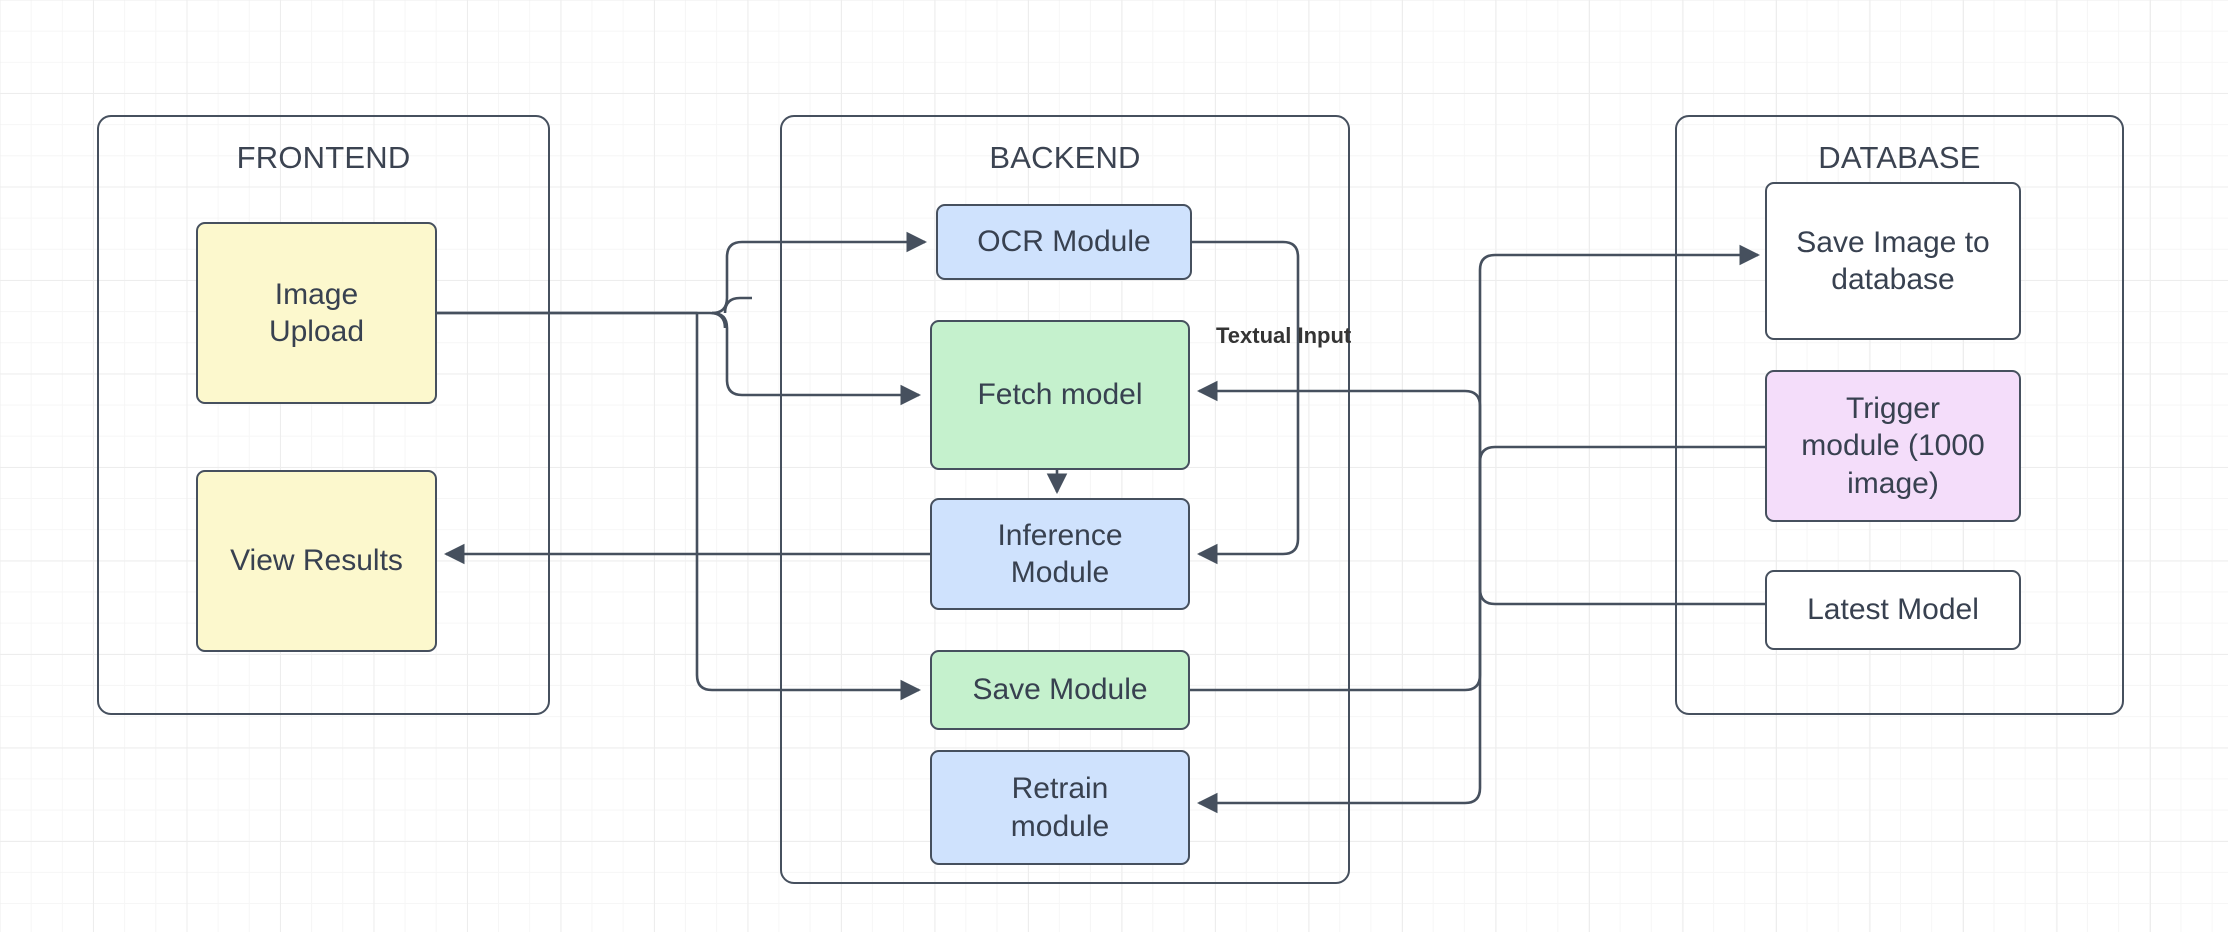 The width and height of the screenshot is (2228, 932). I want to click on node-fetch-model: Fetch model, so click(1060, 395).